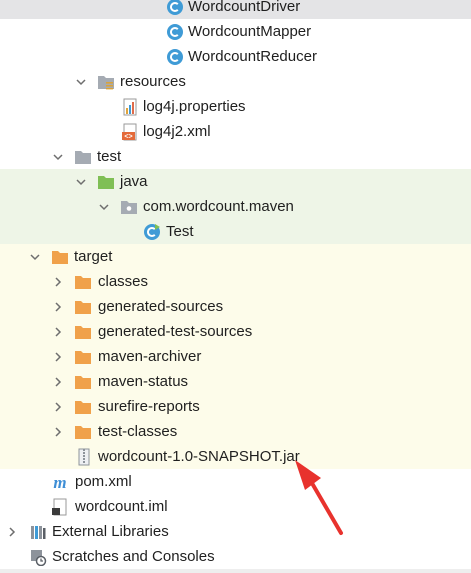  I want to click on tree-item-label: WordcountReducer, so click(252, 56).